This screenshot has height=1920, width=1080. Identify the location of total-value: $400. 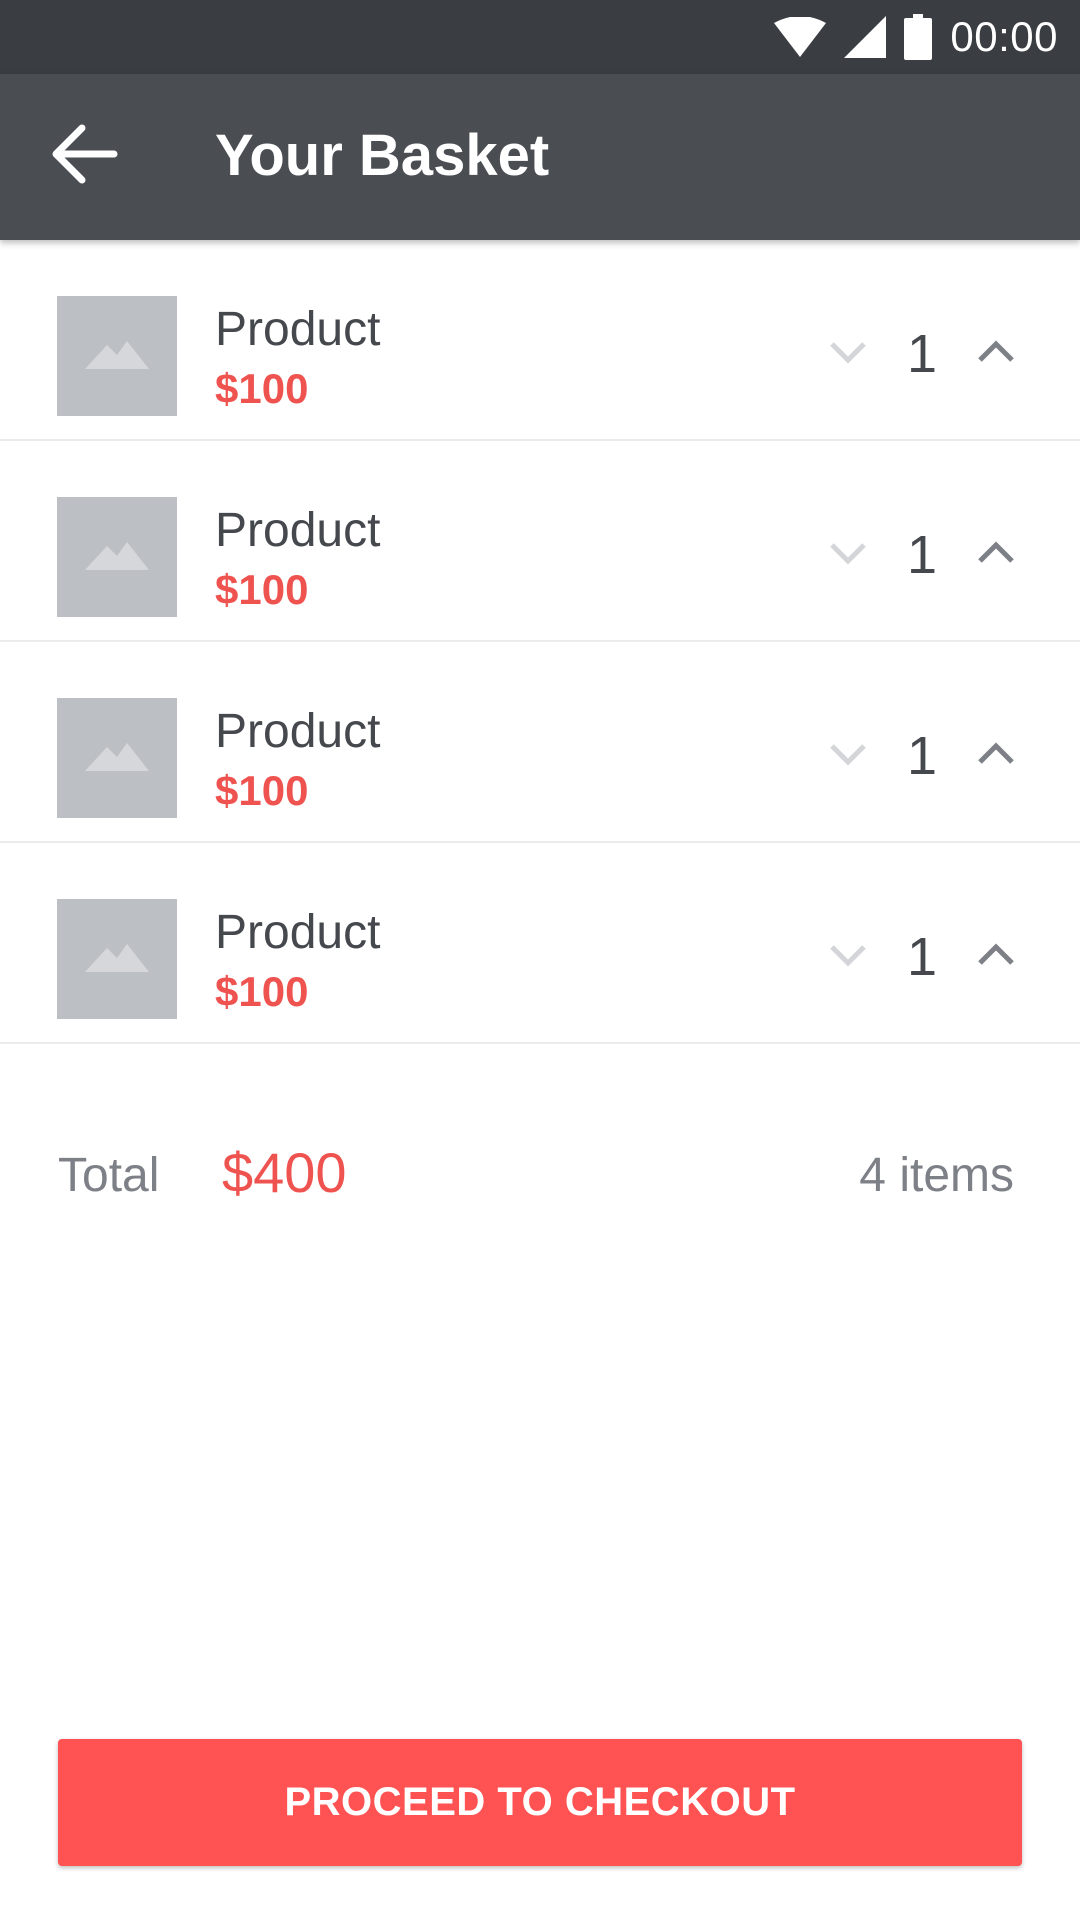
(284, 1172).